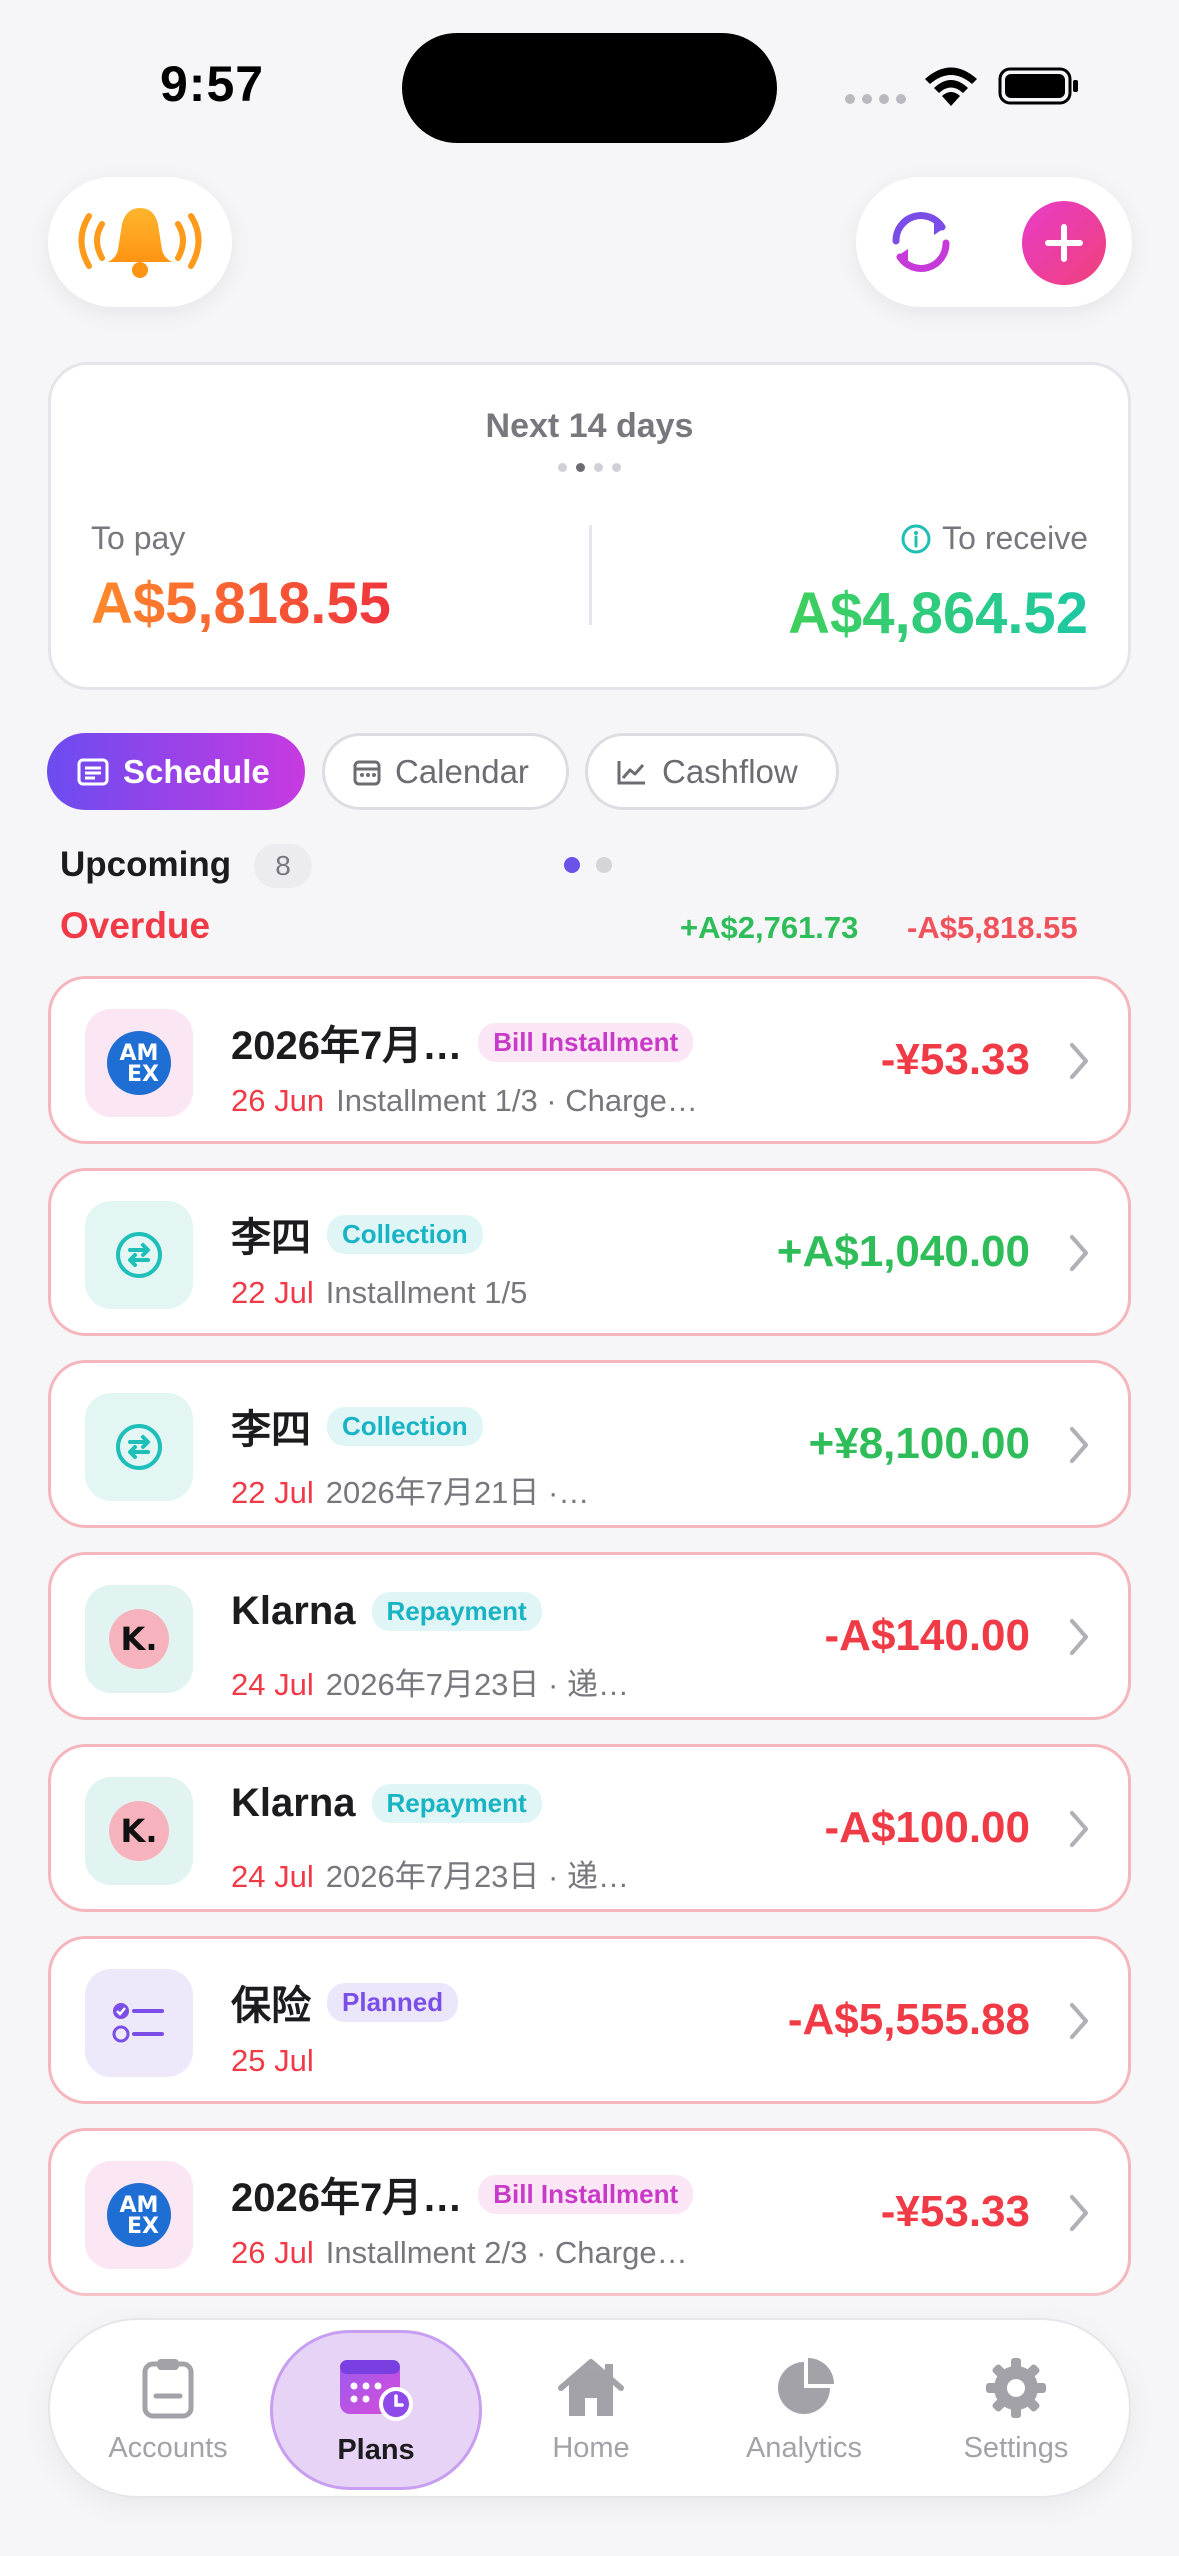 This screenshot has height=2556, width=1179. I want to click on to-pay-amount: A$5,818.55, so click(241, 603).